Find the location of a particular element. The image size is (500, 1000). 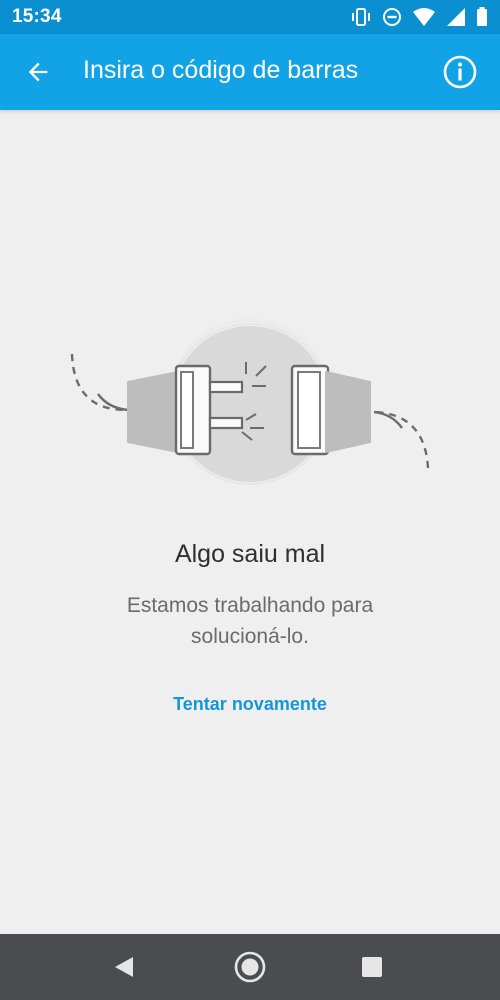

error-title: Algo saiu mal is located at coordinates (250, 554).